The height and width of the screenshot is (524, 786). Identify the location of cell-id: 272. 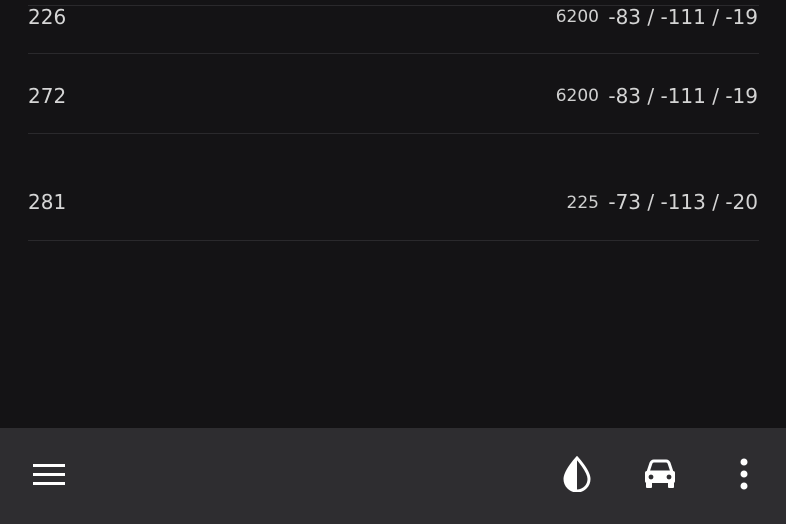
(47, 96).